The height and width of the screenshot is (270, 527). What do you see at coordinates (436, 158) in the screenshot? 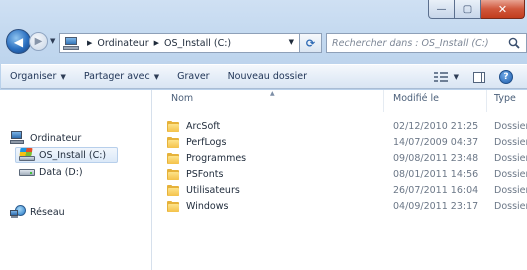
I see `file-modified: 09/08/2011 23:48` at bounding box center [436, 158].